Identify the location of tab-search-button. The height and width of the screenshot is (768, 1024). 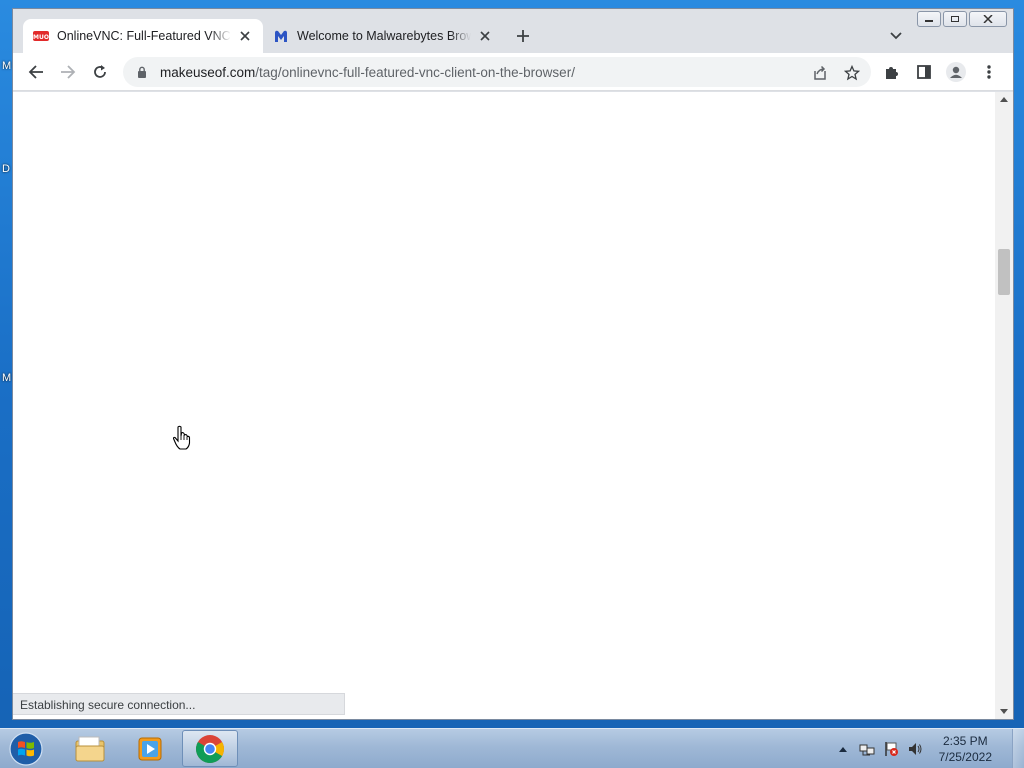
(896, 36).